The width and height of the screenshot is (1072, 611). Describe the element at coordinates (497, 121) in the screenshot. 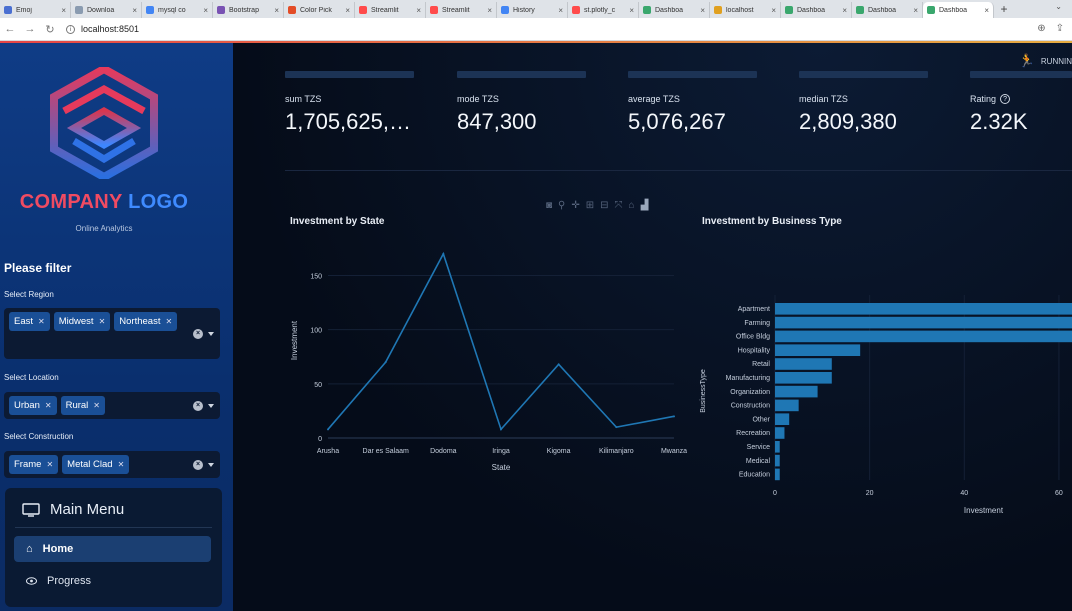

I see `metric-value: 847,300` at that location.